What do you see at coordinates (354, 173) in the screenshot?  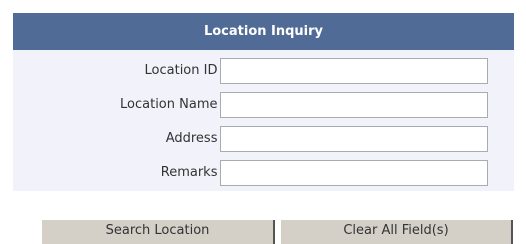 I see `remarks-input` at bounding box center [354, 173].